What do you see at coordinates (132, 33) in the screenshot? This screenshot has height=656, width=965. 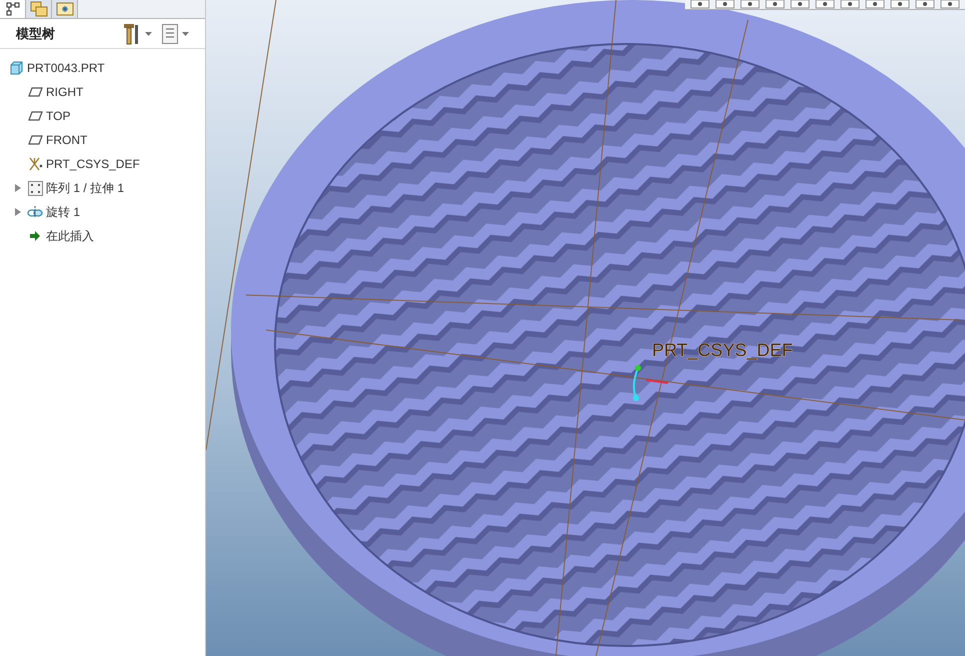 I see `tools-icon` at bounding box center [132, 33].